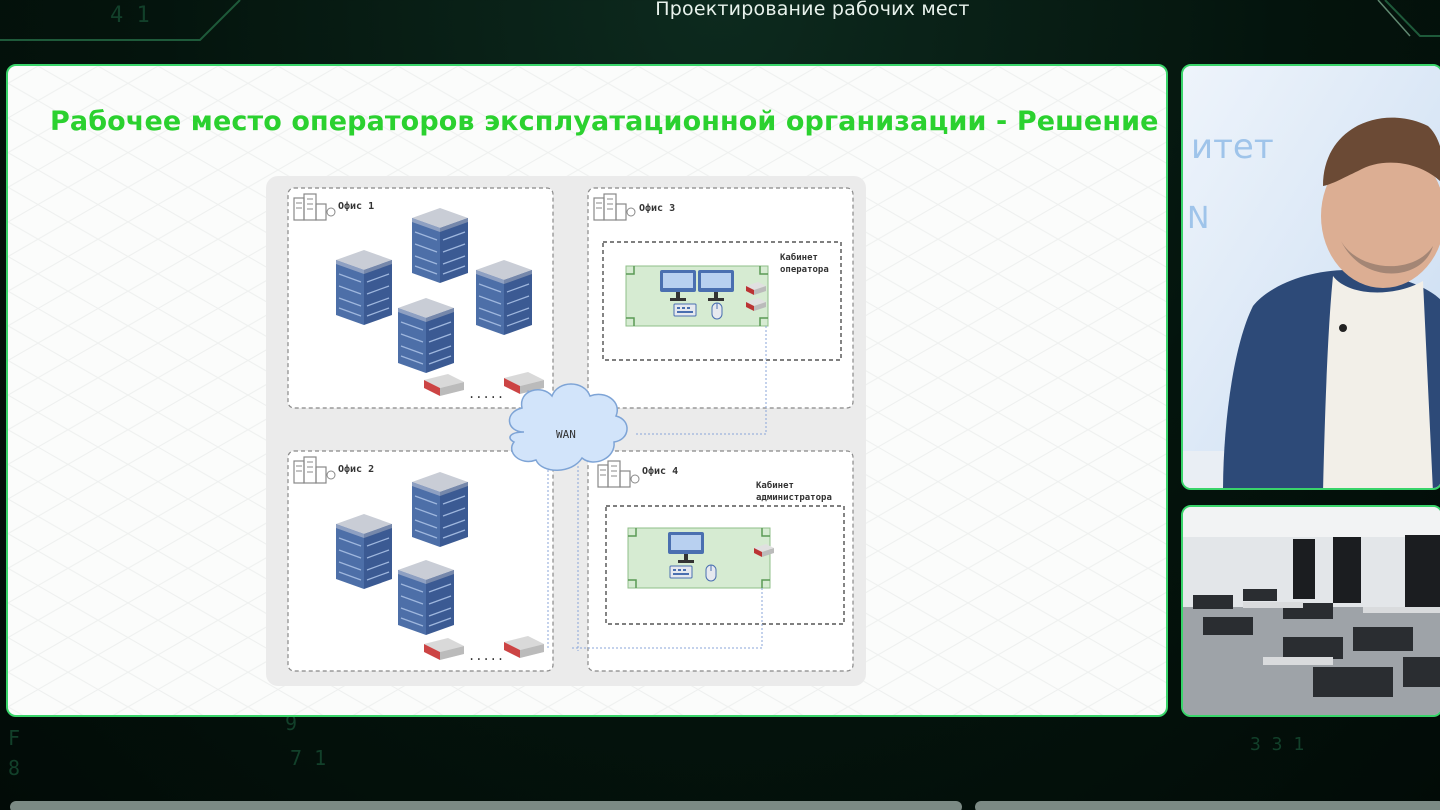 The height and width of the screenshot is (810, 1440). I want to click on backdrop-letter: N, so click(1198, 218).